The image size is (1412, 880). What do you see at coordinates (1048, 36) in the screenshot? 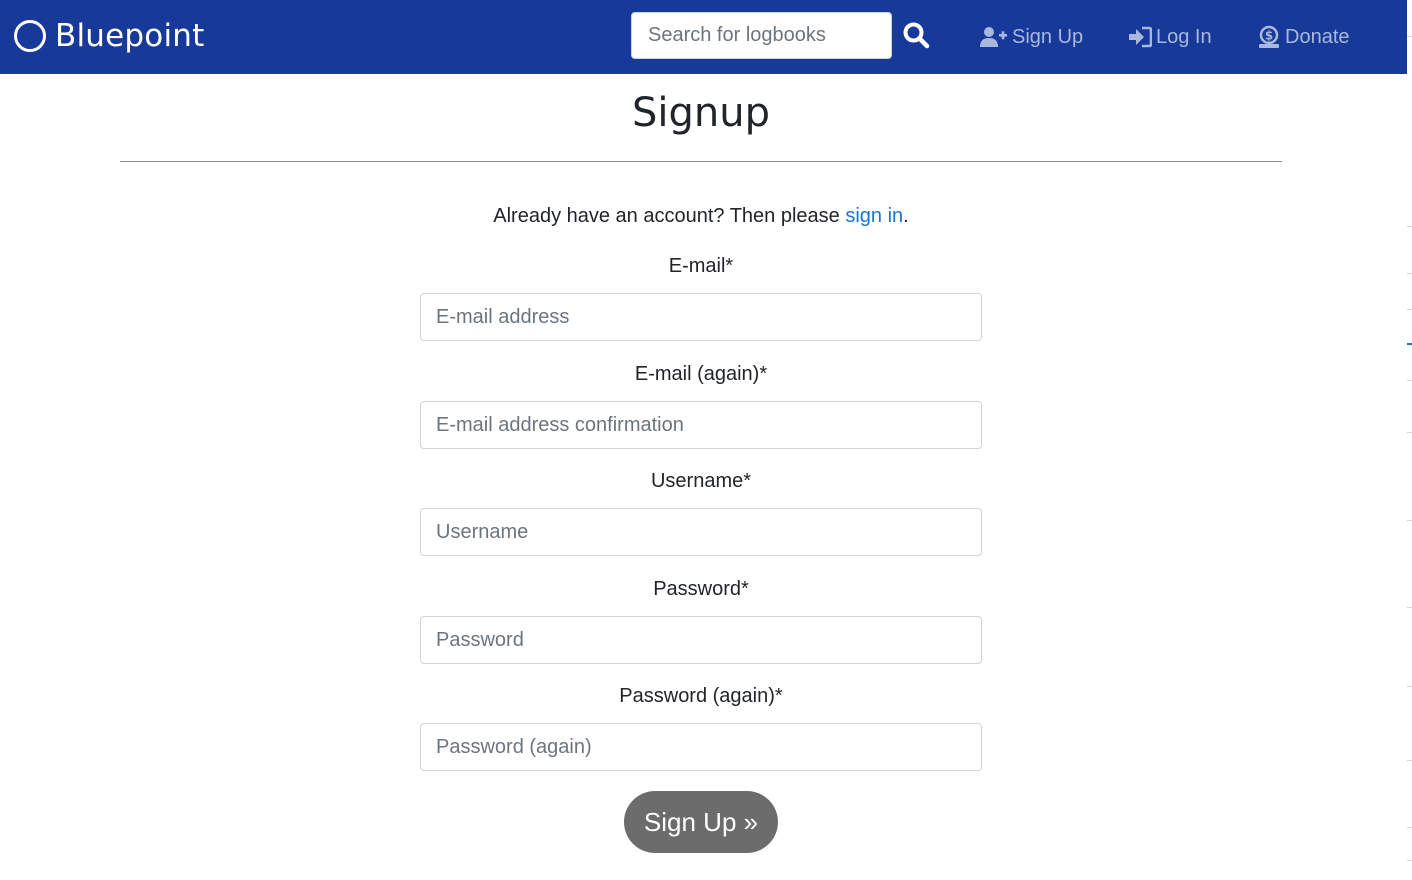
I see `nav-signup-label: Sign Up` at bounding box center [1048, 36].